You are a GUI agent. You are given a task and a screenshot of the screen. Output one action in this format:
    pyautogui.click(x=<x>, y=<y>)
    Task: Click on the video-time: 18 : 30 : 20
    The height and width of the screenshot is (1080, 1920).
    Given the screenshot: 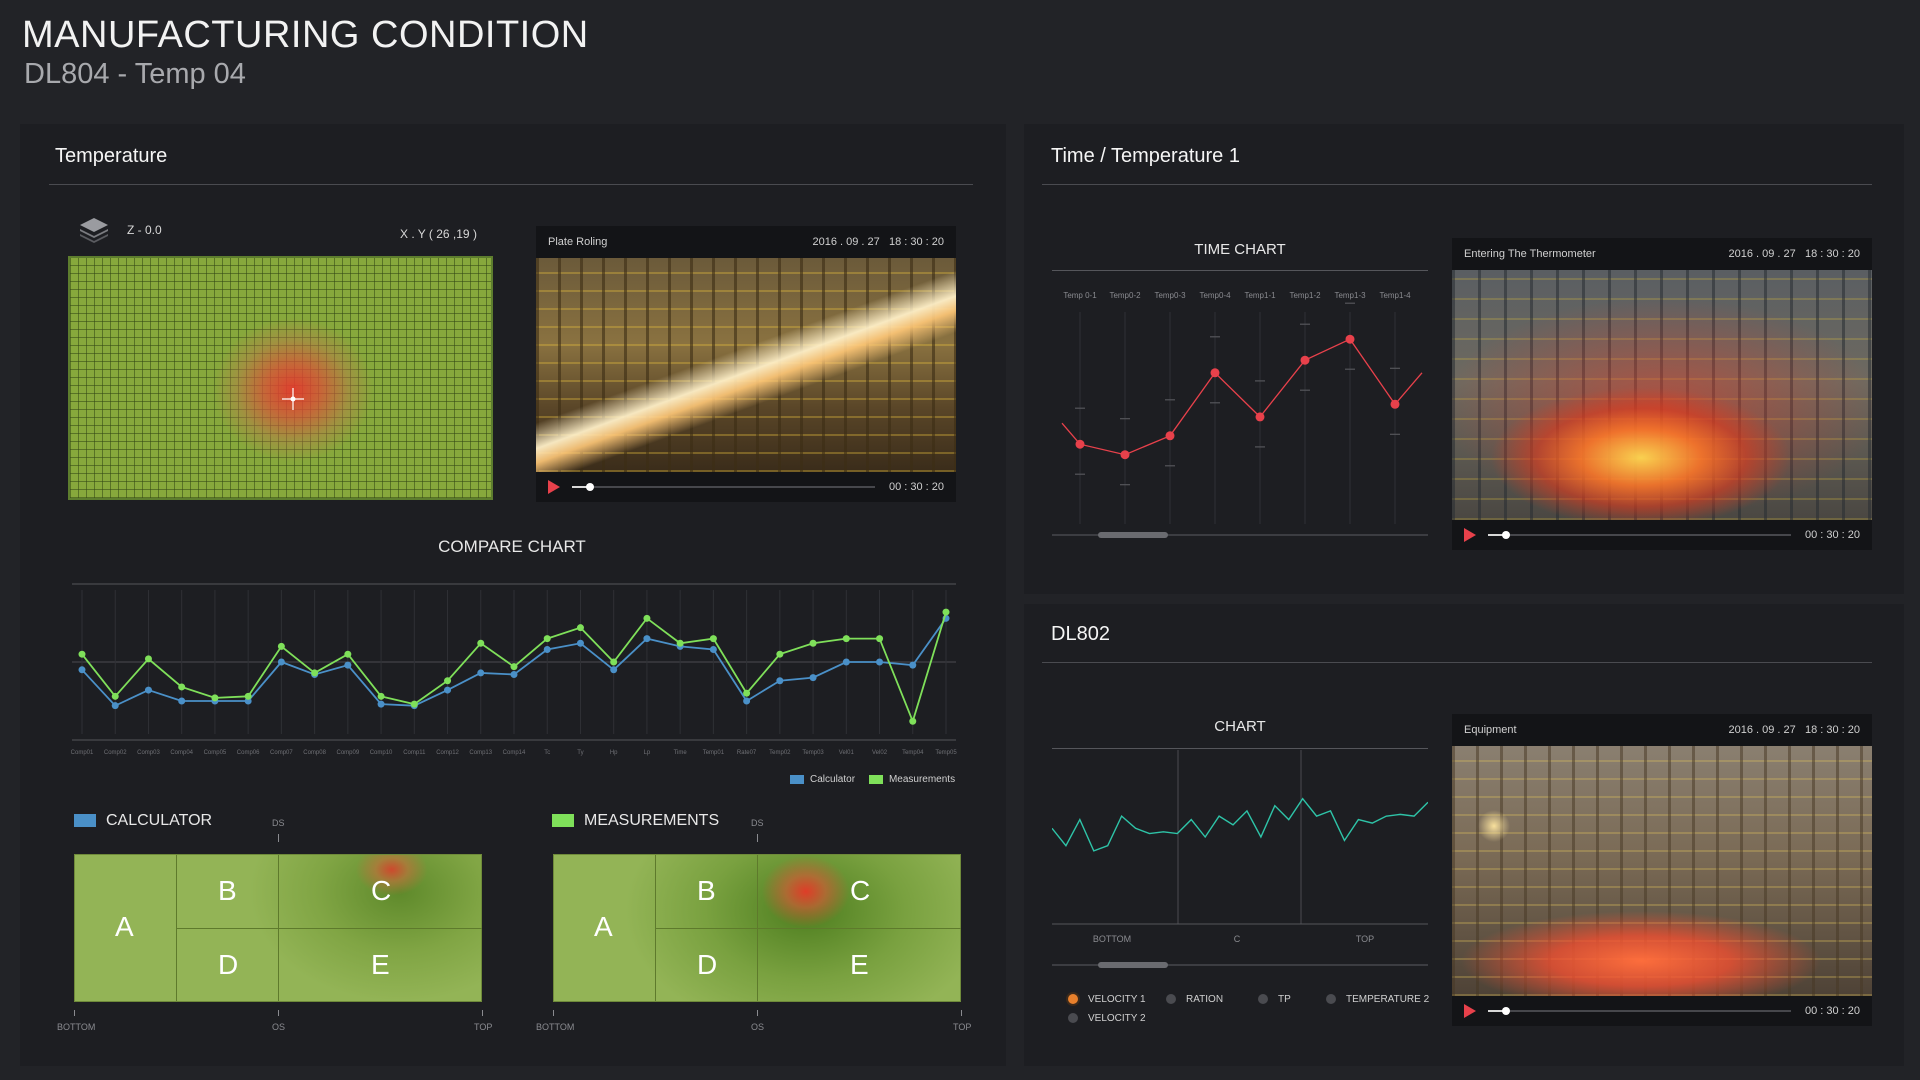 What is the action you would take?
    pyautogui.click(x=1832, y=254)
    